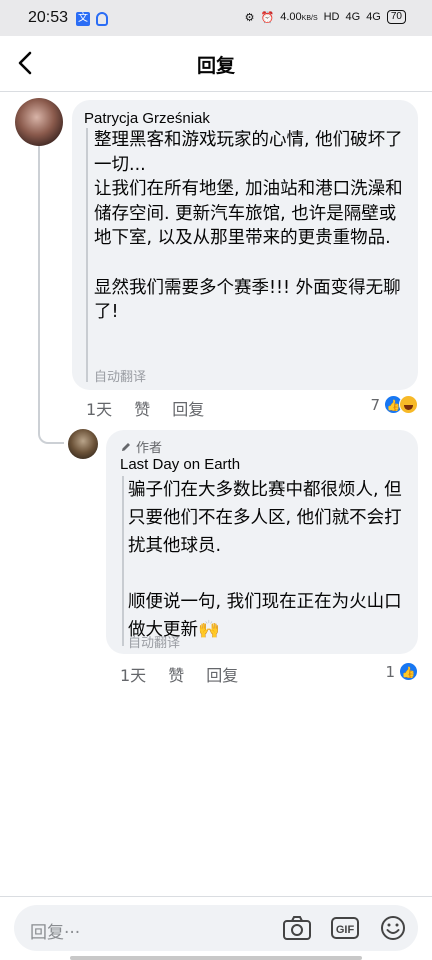 This screenshot has height=960, width=432. What do you see at coordinates (51, 295) in the screenshot?
I see `thread-connector-line` at bounding box center [51, 295].